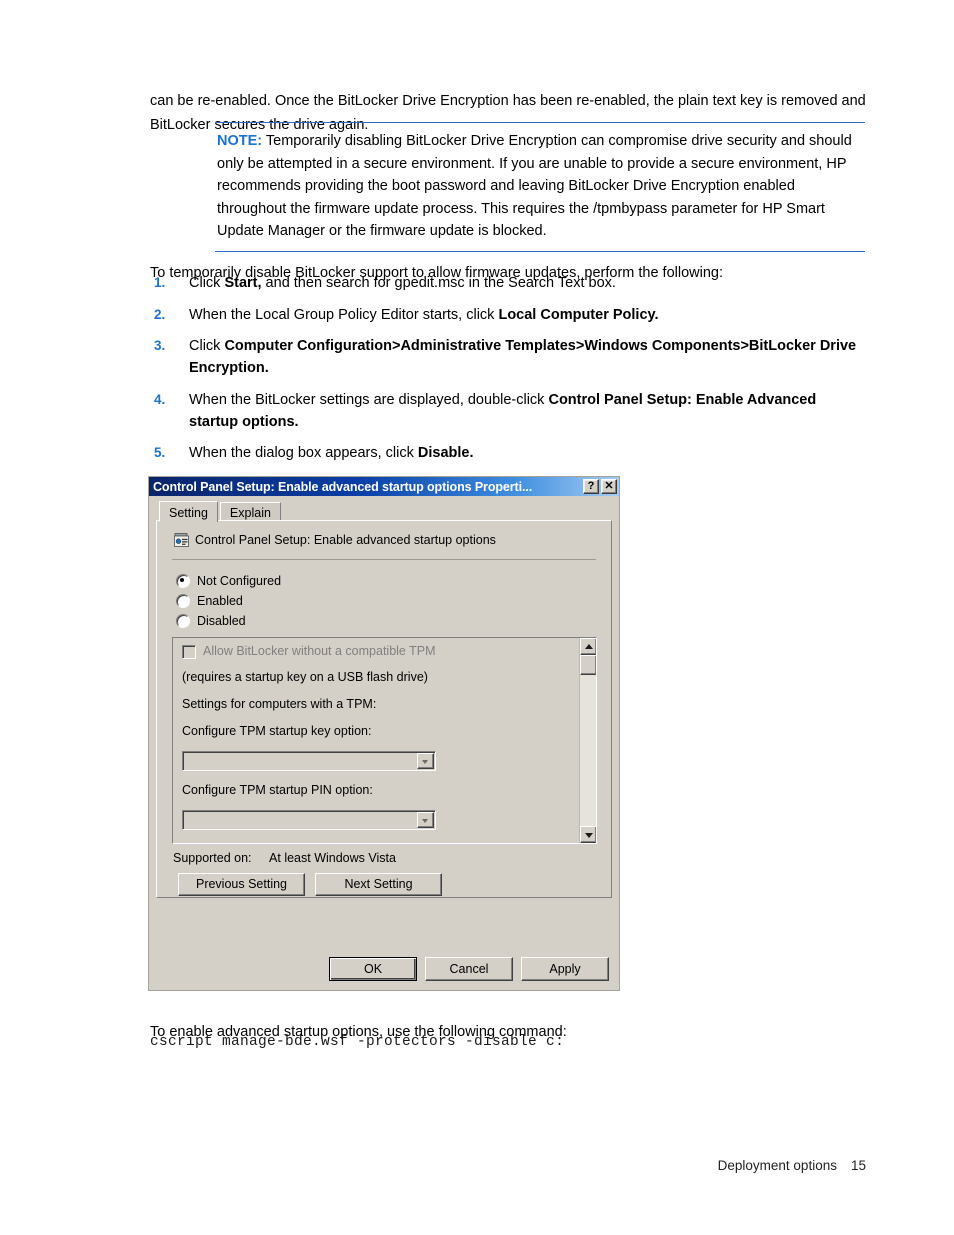 The height and width of the screenshot is (1235, 954). I want to click on settings-for-tpm-label: Settings for computers with a TPM:, so click(279, 704).